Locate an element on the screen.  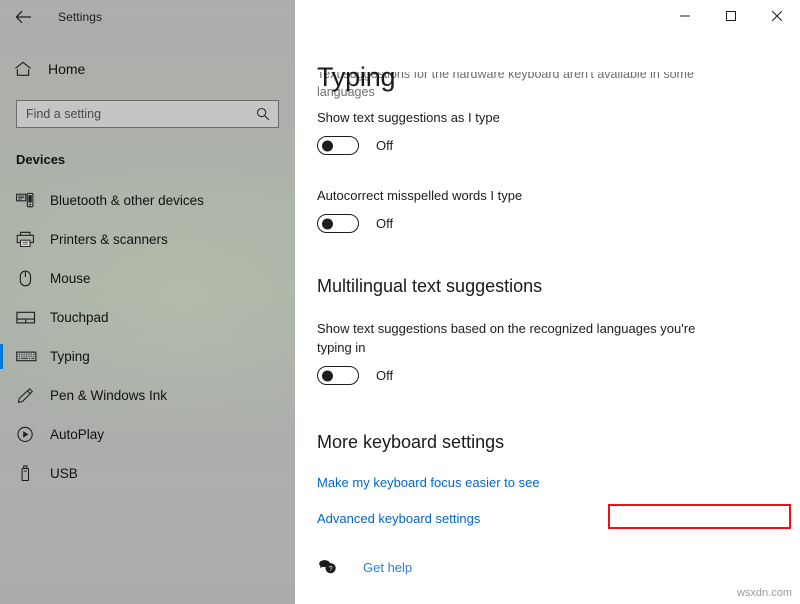
sidebar-item-pen-windows-ink: Pen & Windows Ink is located at coordinates (147, 395).